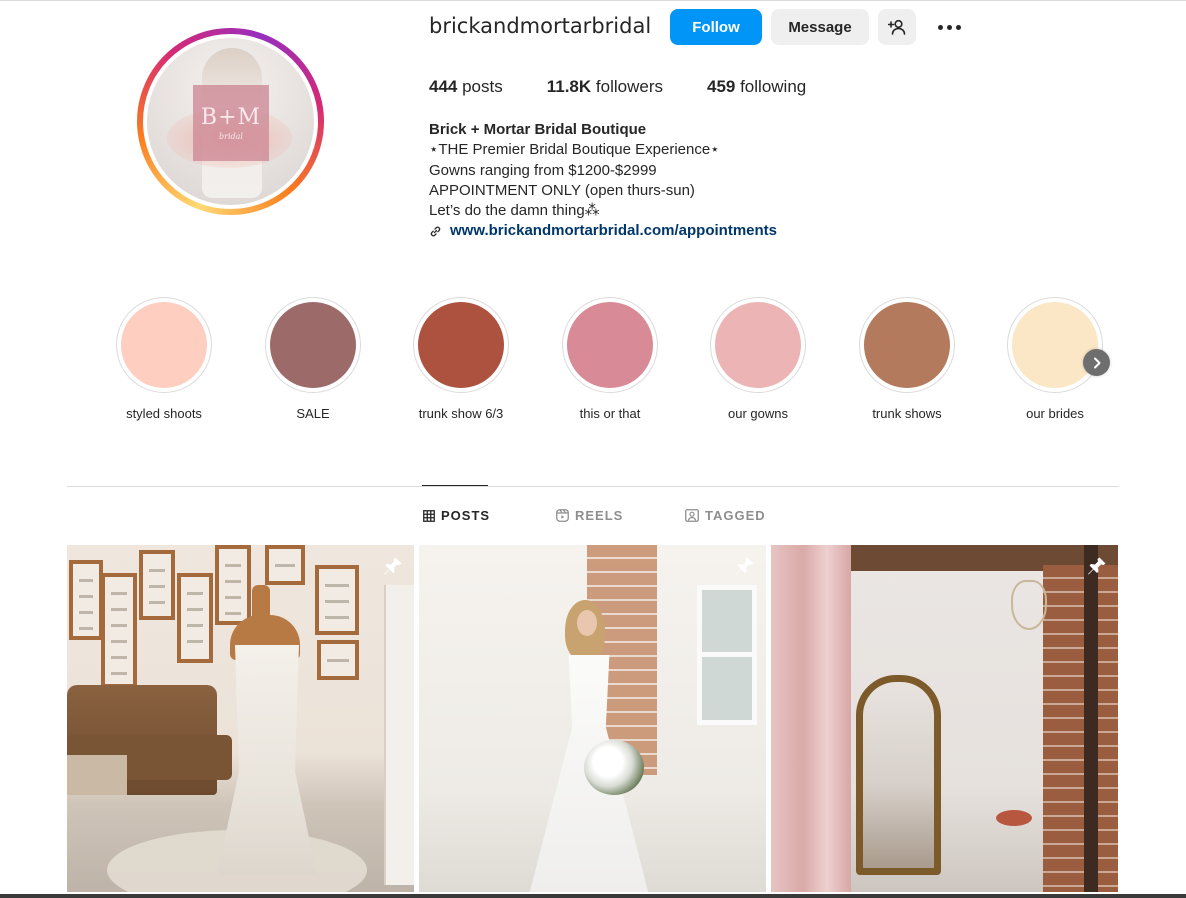 The width and height of the screenshot is (1186, 898). Describe the element at coordinates (480, 86) in the screenshot. I see `posts-count-label: posts` at that location.